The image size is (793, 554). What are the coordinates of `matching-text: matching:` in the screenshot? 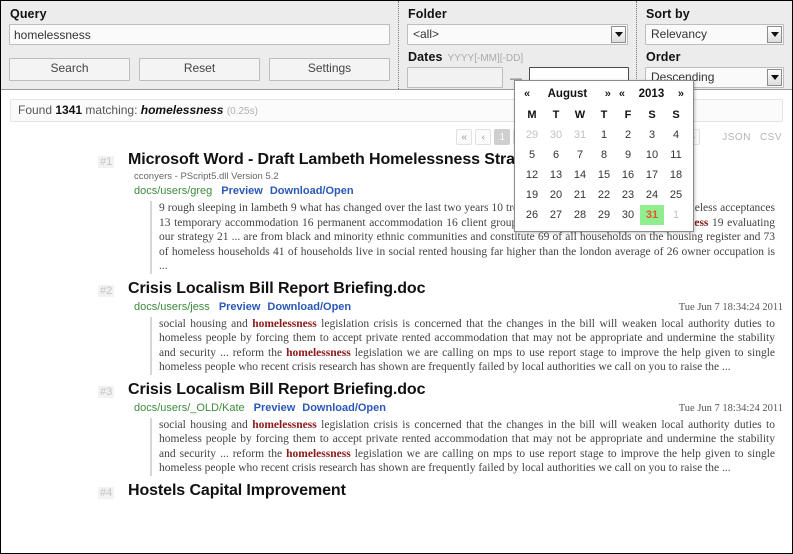 It's located at (111, 110).